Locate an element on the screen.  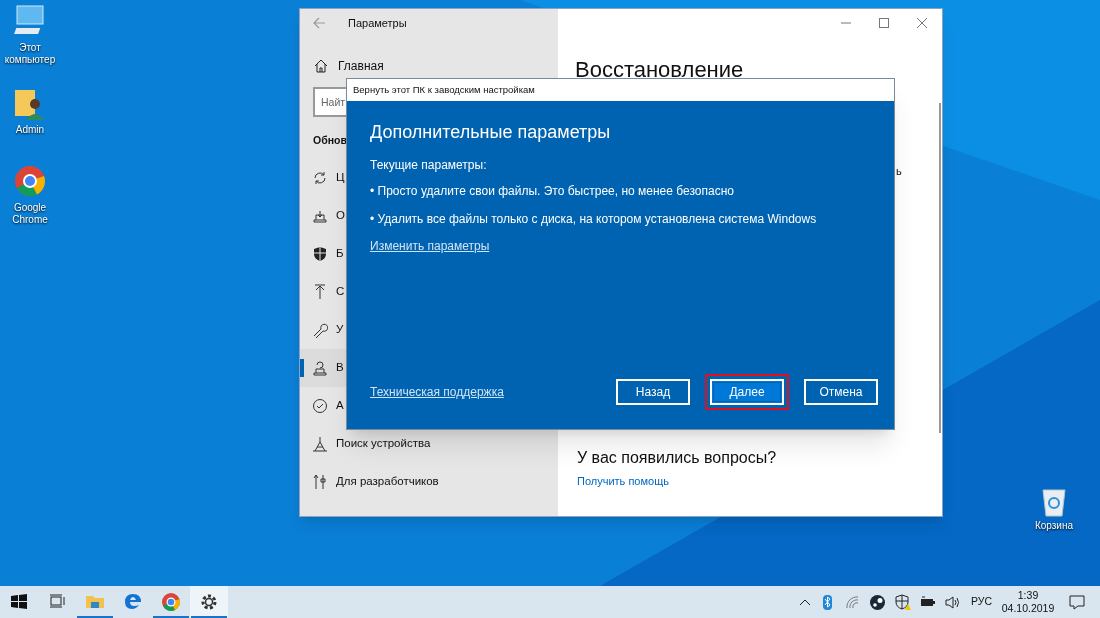
clock-time: 1:39 is located at coordinates (1028, 595).